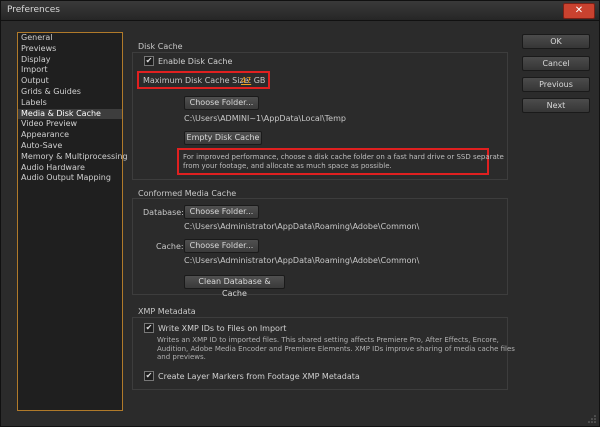 The image size is (600, 427). I want to click on nav-item-display: Display, so click(70, 60).